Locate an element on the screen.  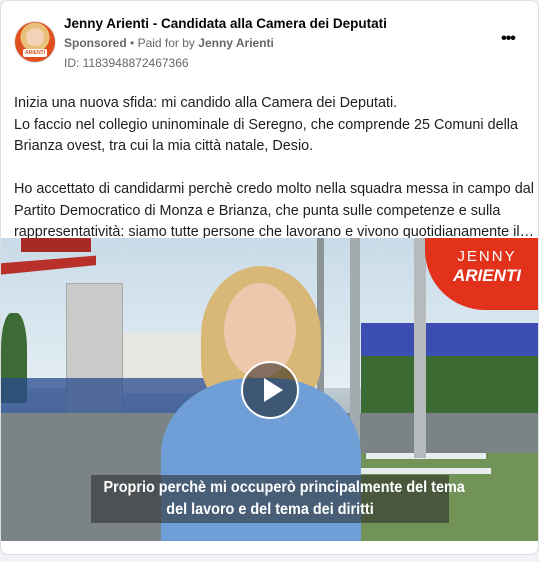
page-avatar: ARIENTI is located at coordinates (35, 42).